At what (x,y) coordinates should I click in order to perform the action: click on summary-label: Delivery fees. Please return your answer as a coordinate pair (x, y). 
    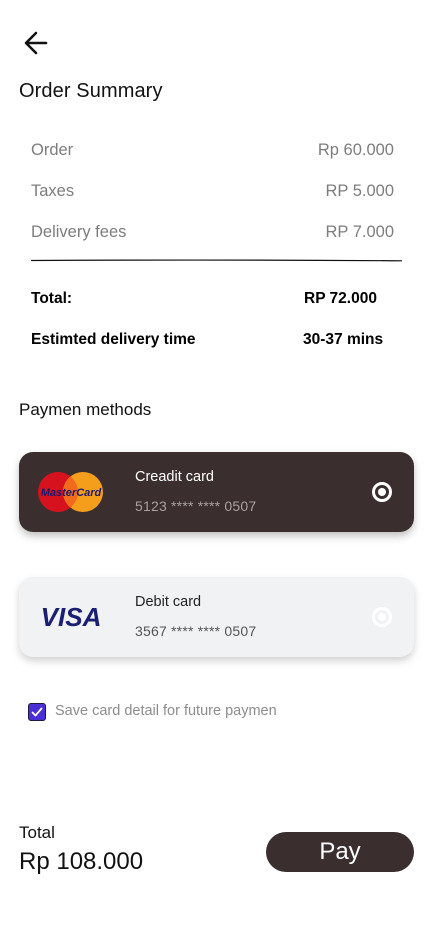
    Looking at the image, I should click on (79, 232).